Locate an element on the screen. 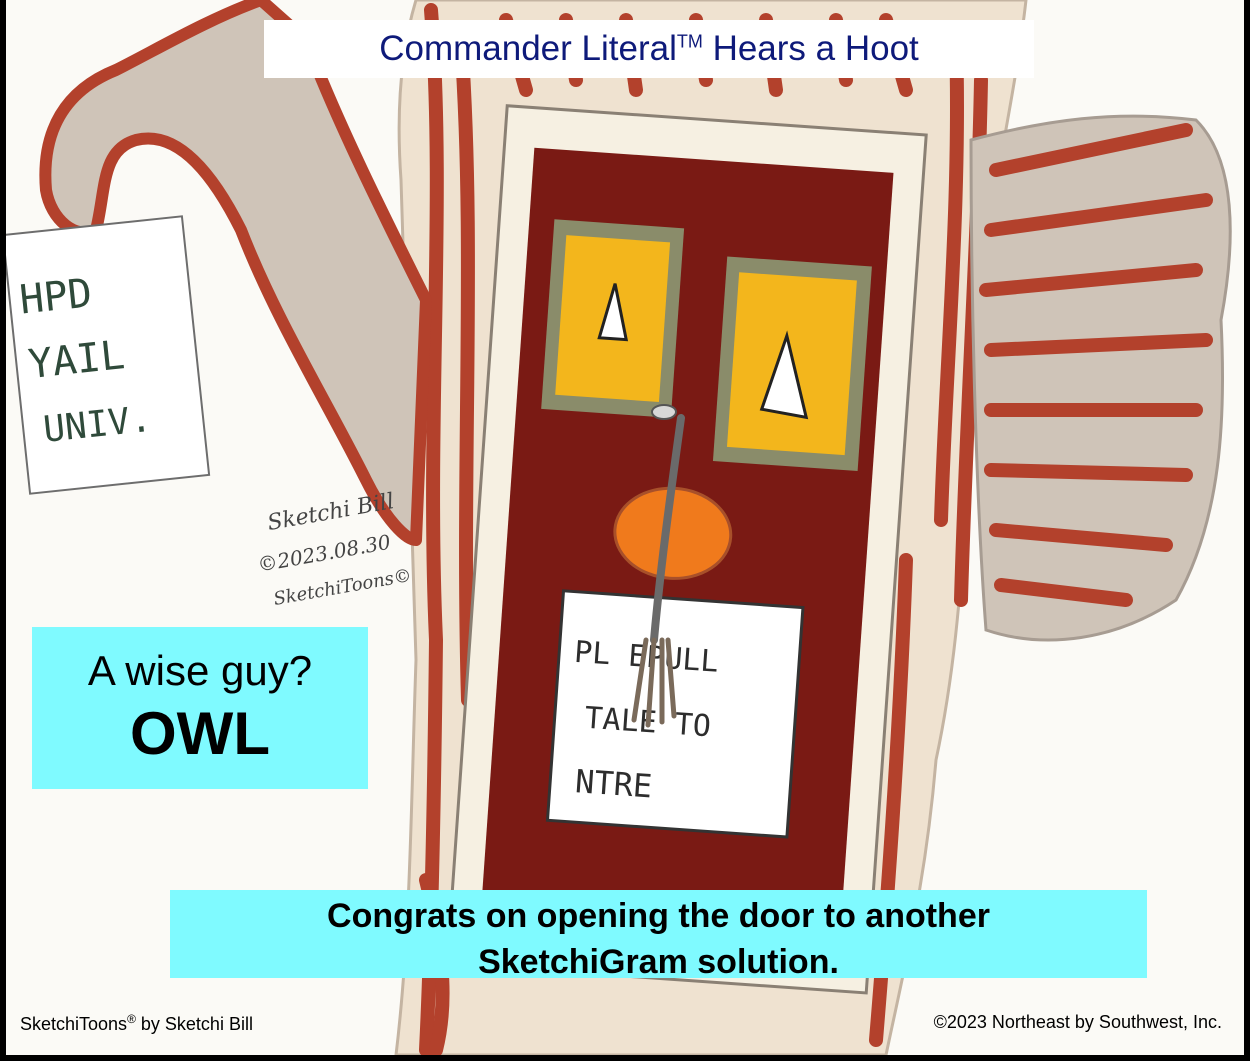  registered-mark: ® is located at coordinates (131, 1019).